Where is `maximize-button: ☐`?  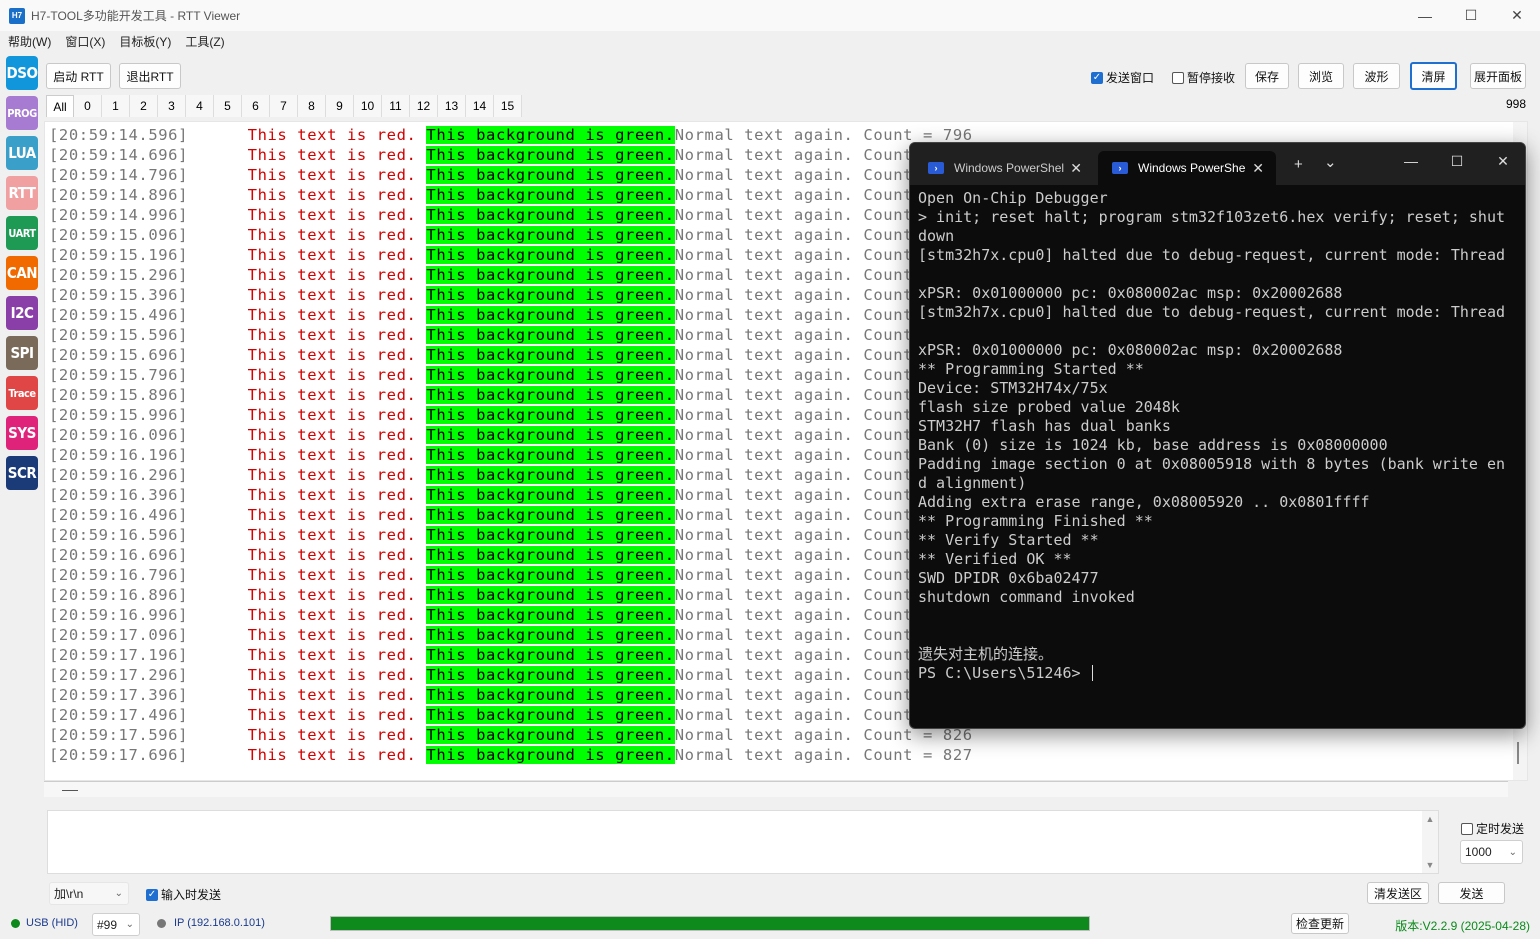 maximize-button: ☐ is located at coordinates (1471, 15).